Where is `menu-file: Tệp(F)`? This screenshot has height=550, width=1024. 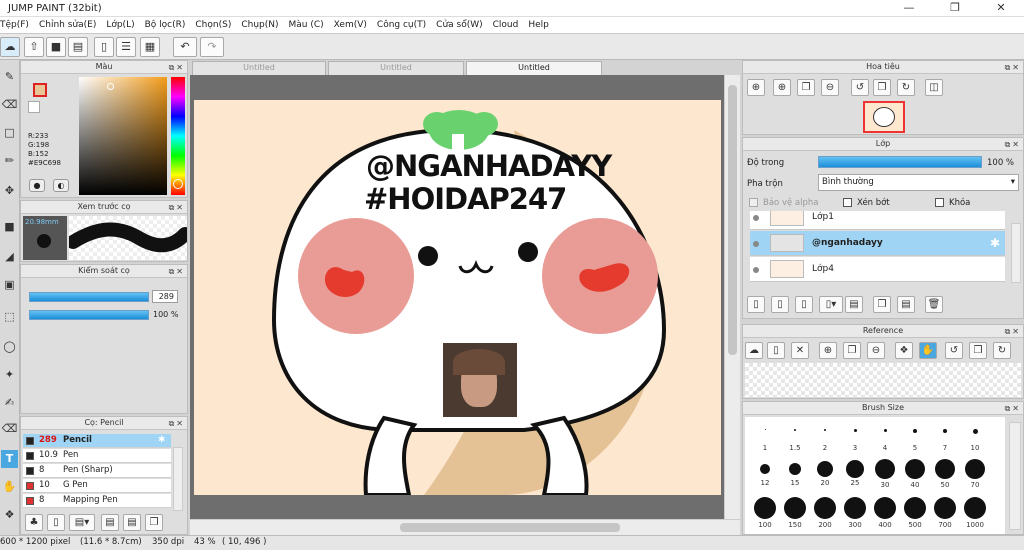 menu-file: Tệp(F) is located at coordinates (17, 23).